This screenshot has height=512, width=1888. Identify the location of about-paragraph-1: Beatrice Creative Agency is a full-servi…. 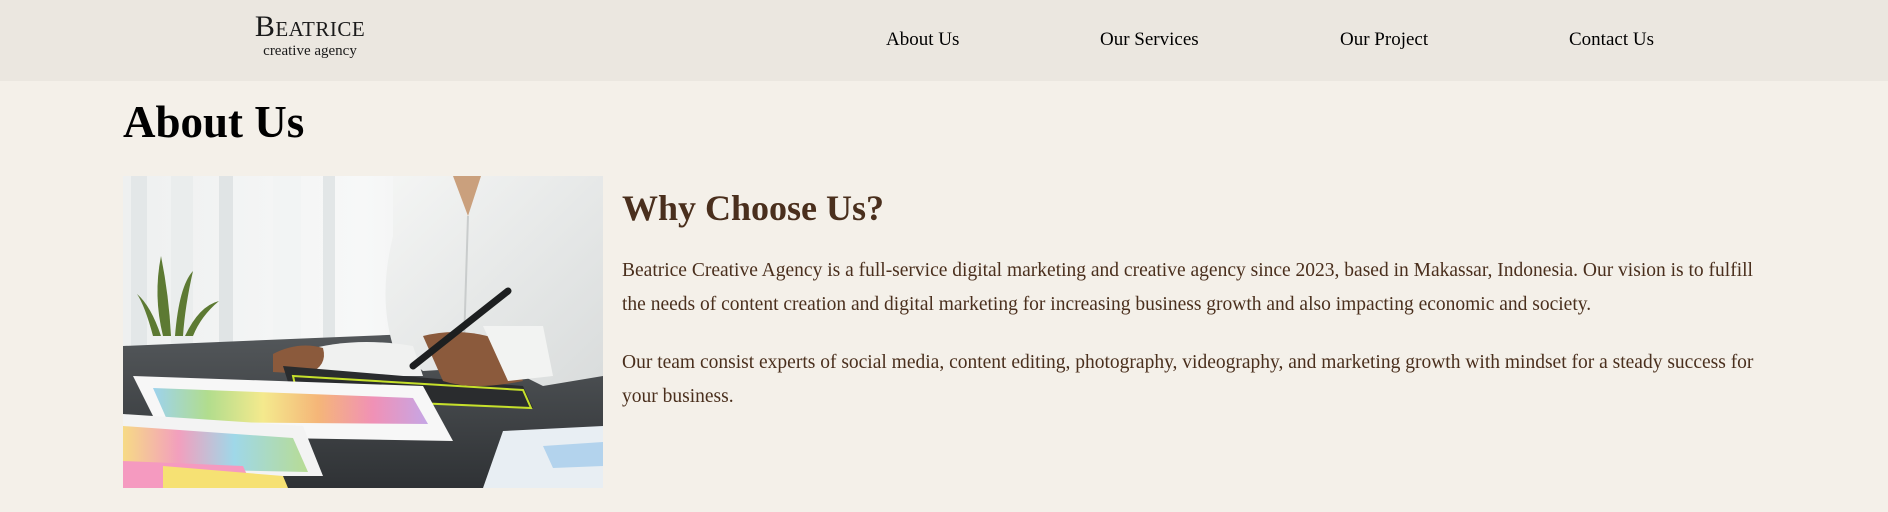
(1187, 287).